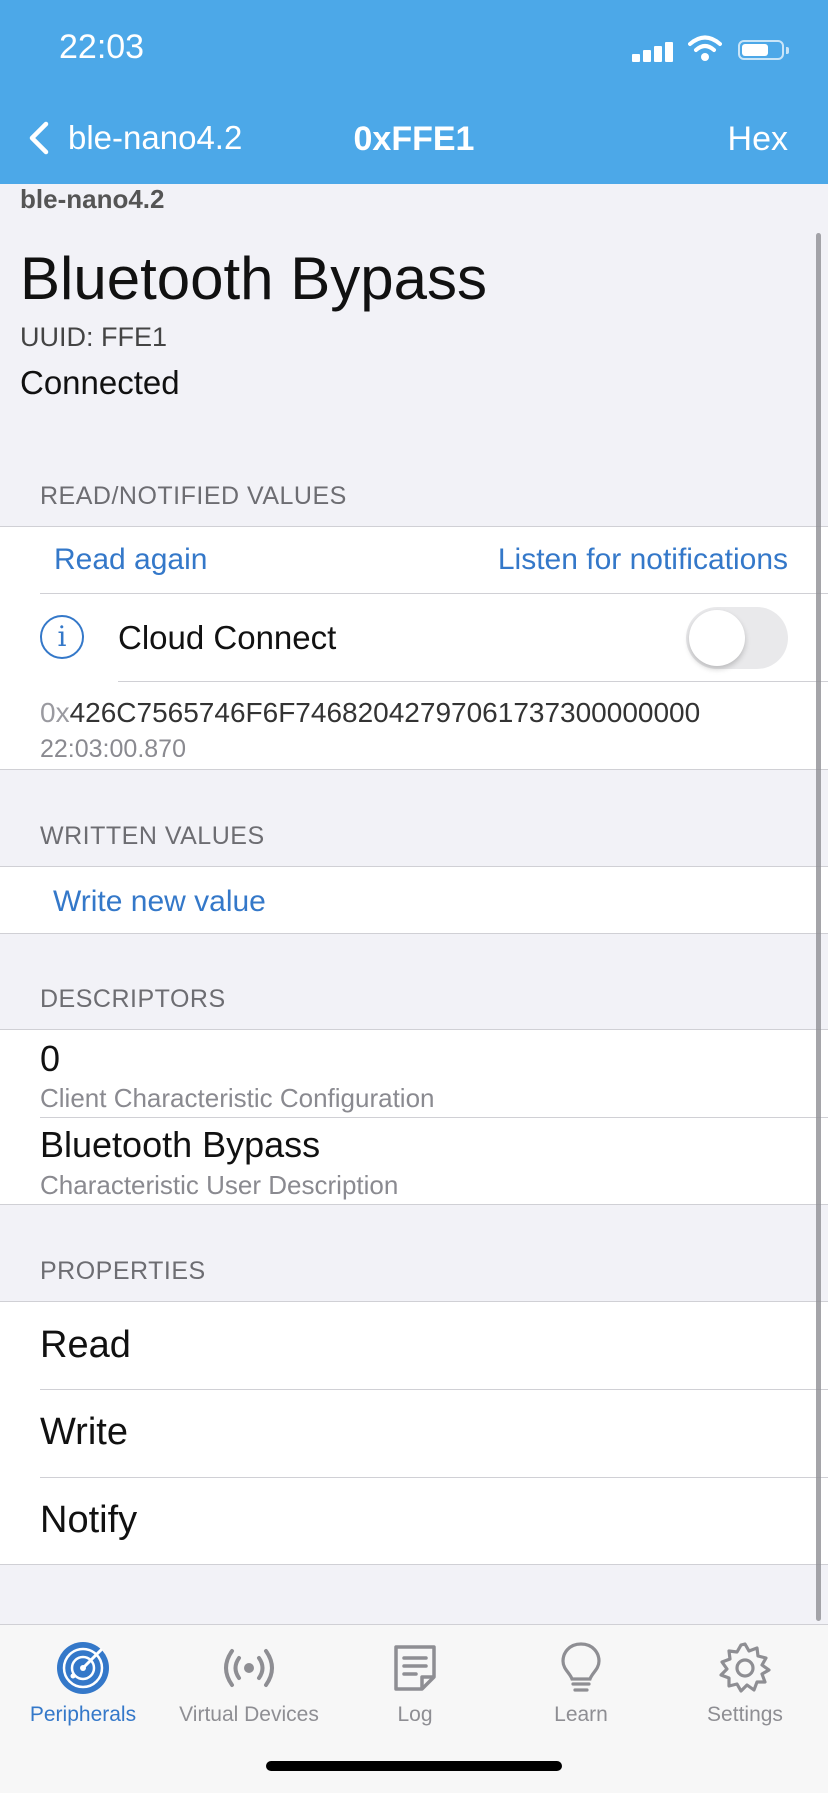  I want to click on section-header-descriptors: DESCRIPTORS, so click(133, 999).